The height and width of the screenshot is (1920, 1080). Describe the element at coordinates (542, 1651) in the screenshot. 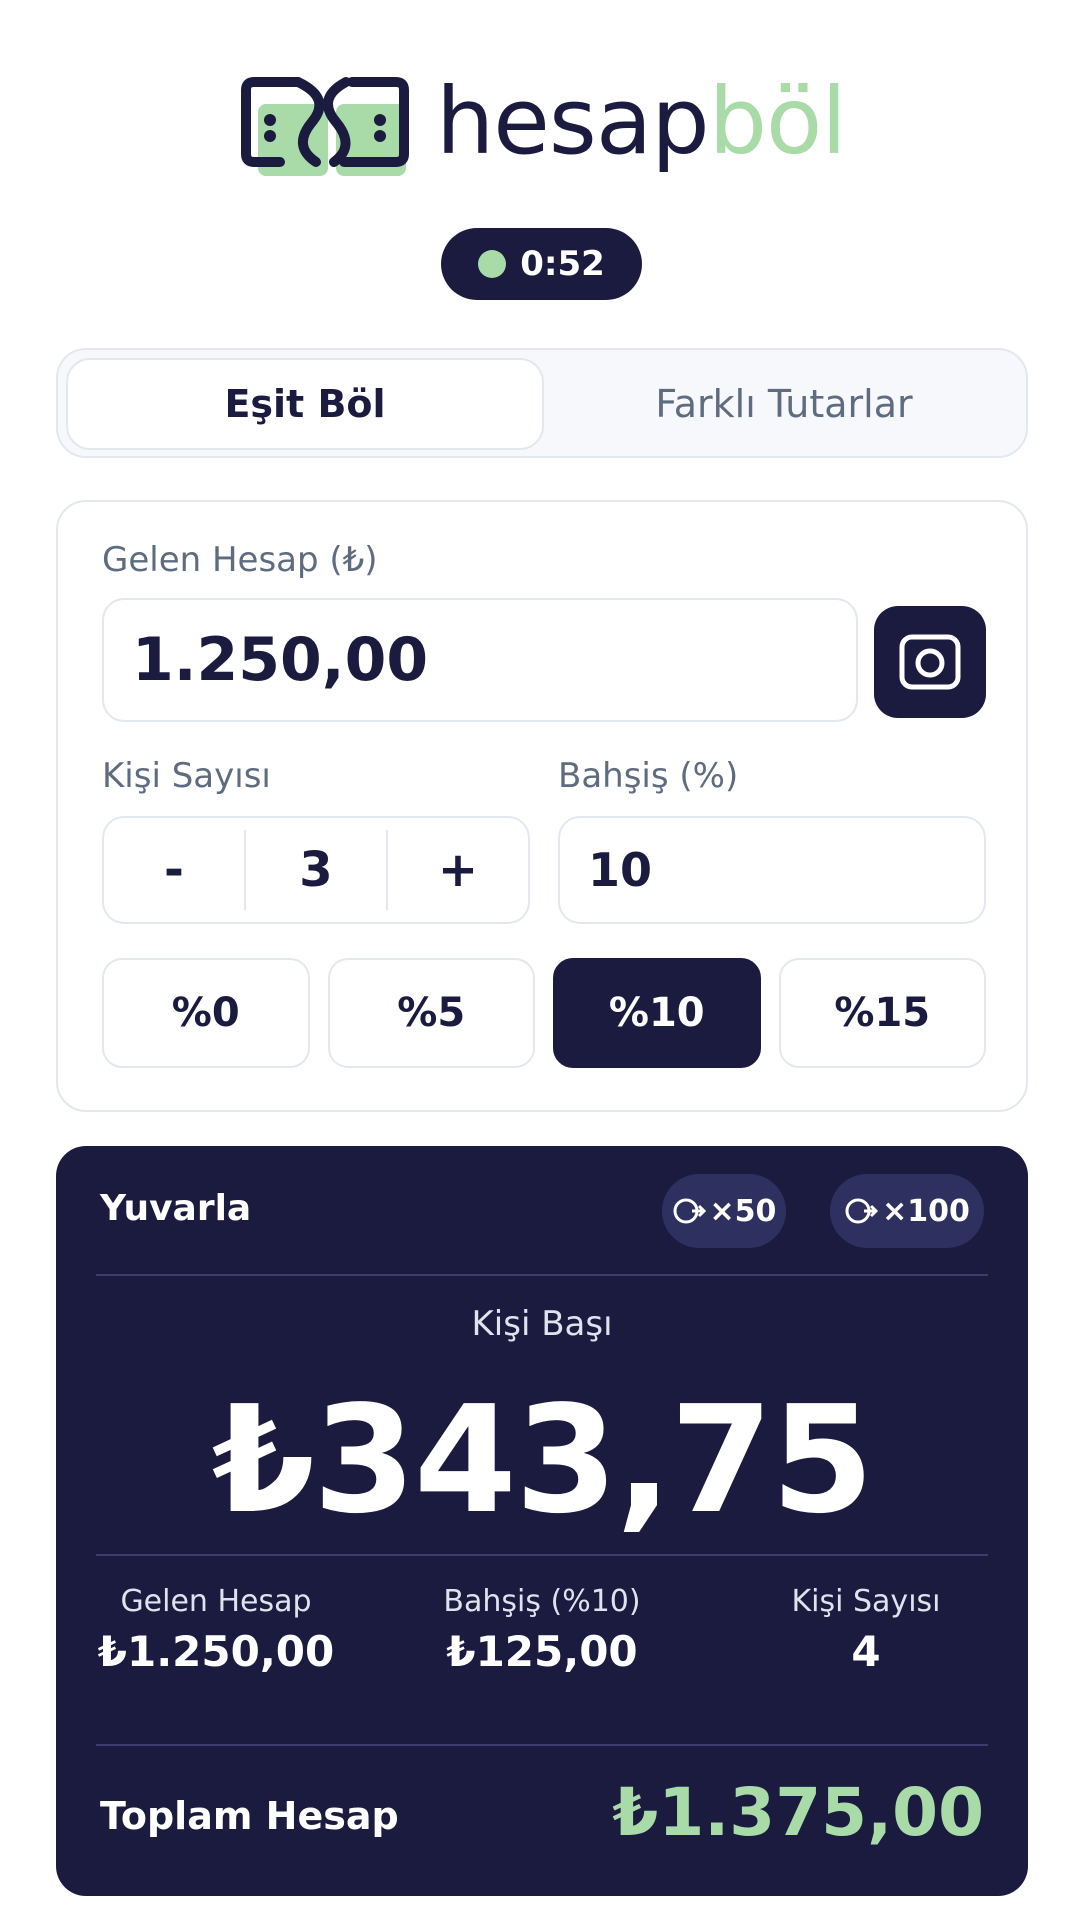

I see `stat-value: ₺125,00` at that location.